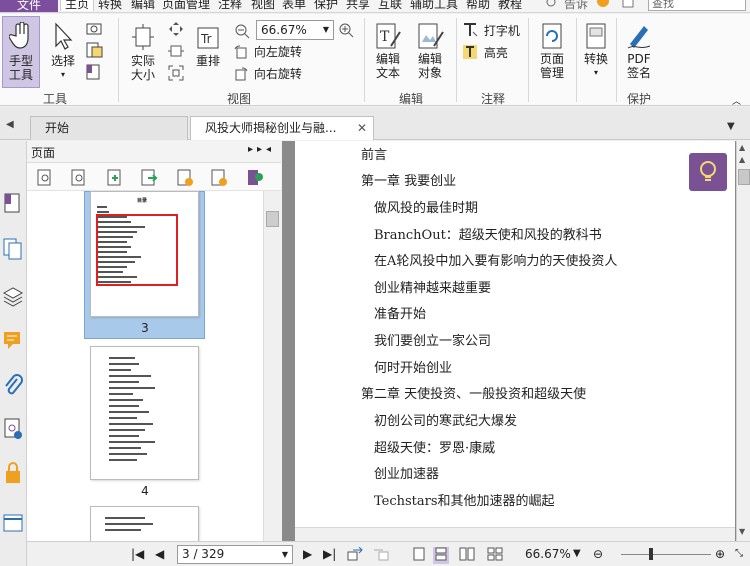 This screenshot has height=566, width=750. Describe the element at coordinates (639, 51) in the screenshot. I see `pdf-sign-button: PDF 签名` at that location.